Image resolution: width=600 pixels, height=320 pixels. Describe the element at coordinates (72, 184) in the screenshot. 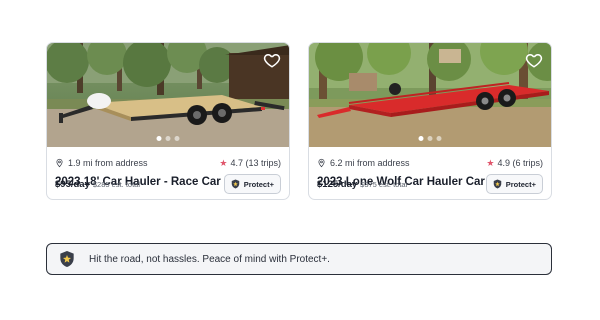

I see `price-per-day: $95/day` at that location.